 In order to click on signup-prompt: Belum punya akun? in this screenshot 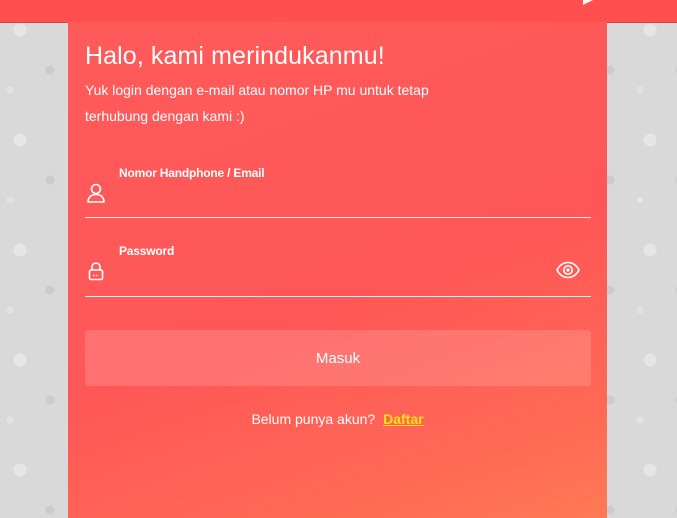, I will do `click(313, 419)`.